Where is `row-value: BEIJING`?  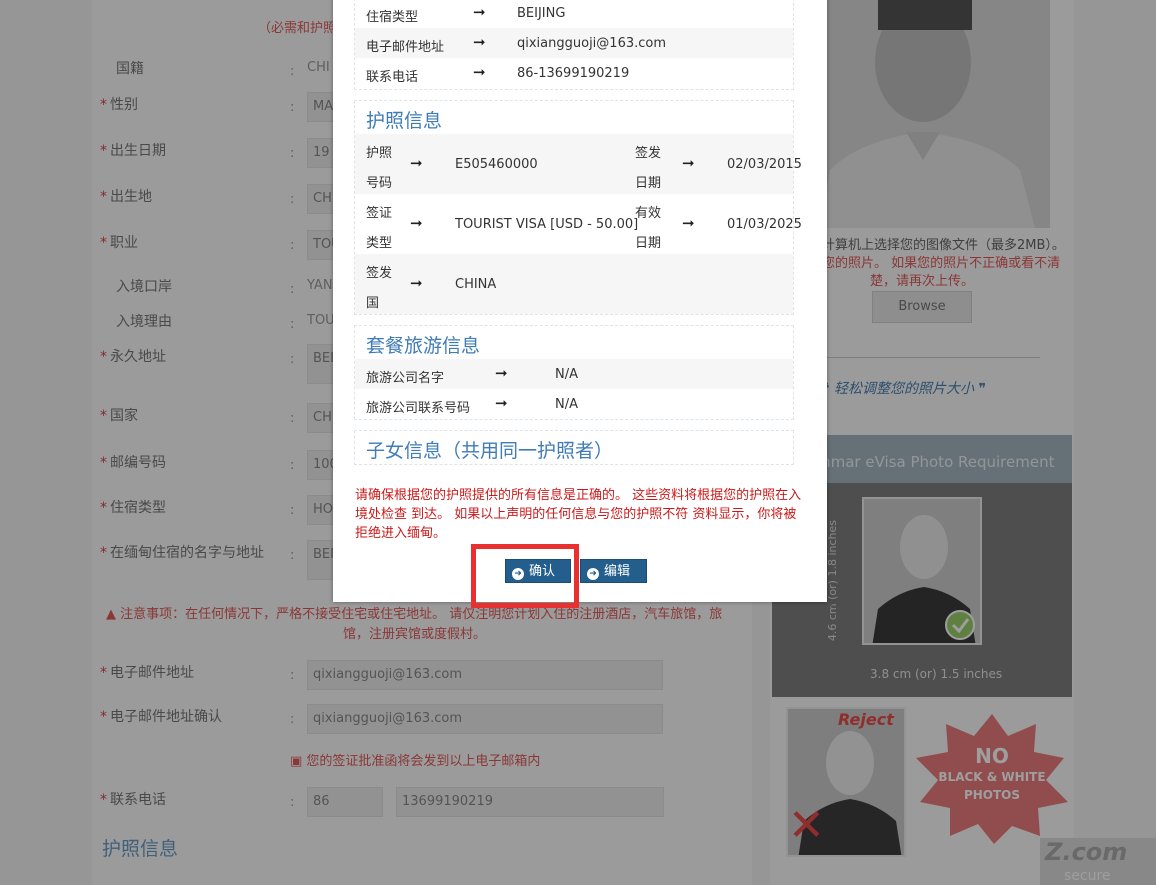
row-value: BEIJING is located at coordinates (541, 13).